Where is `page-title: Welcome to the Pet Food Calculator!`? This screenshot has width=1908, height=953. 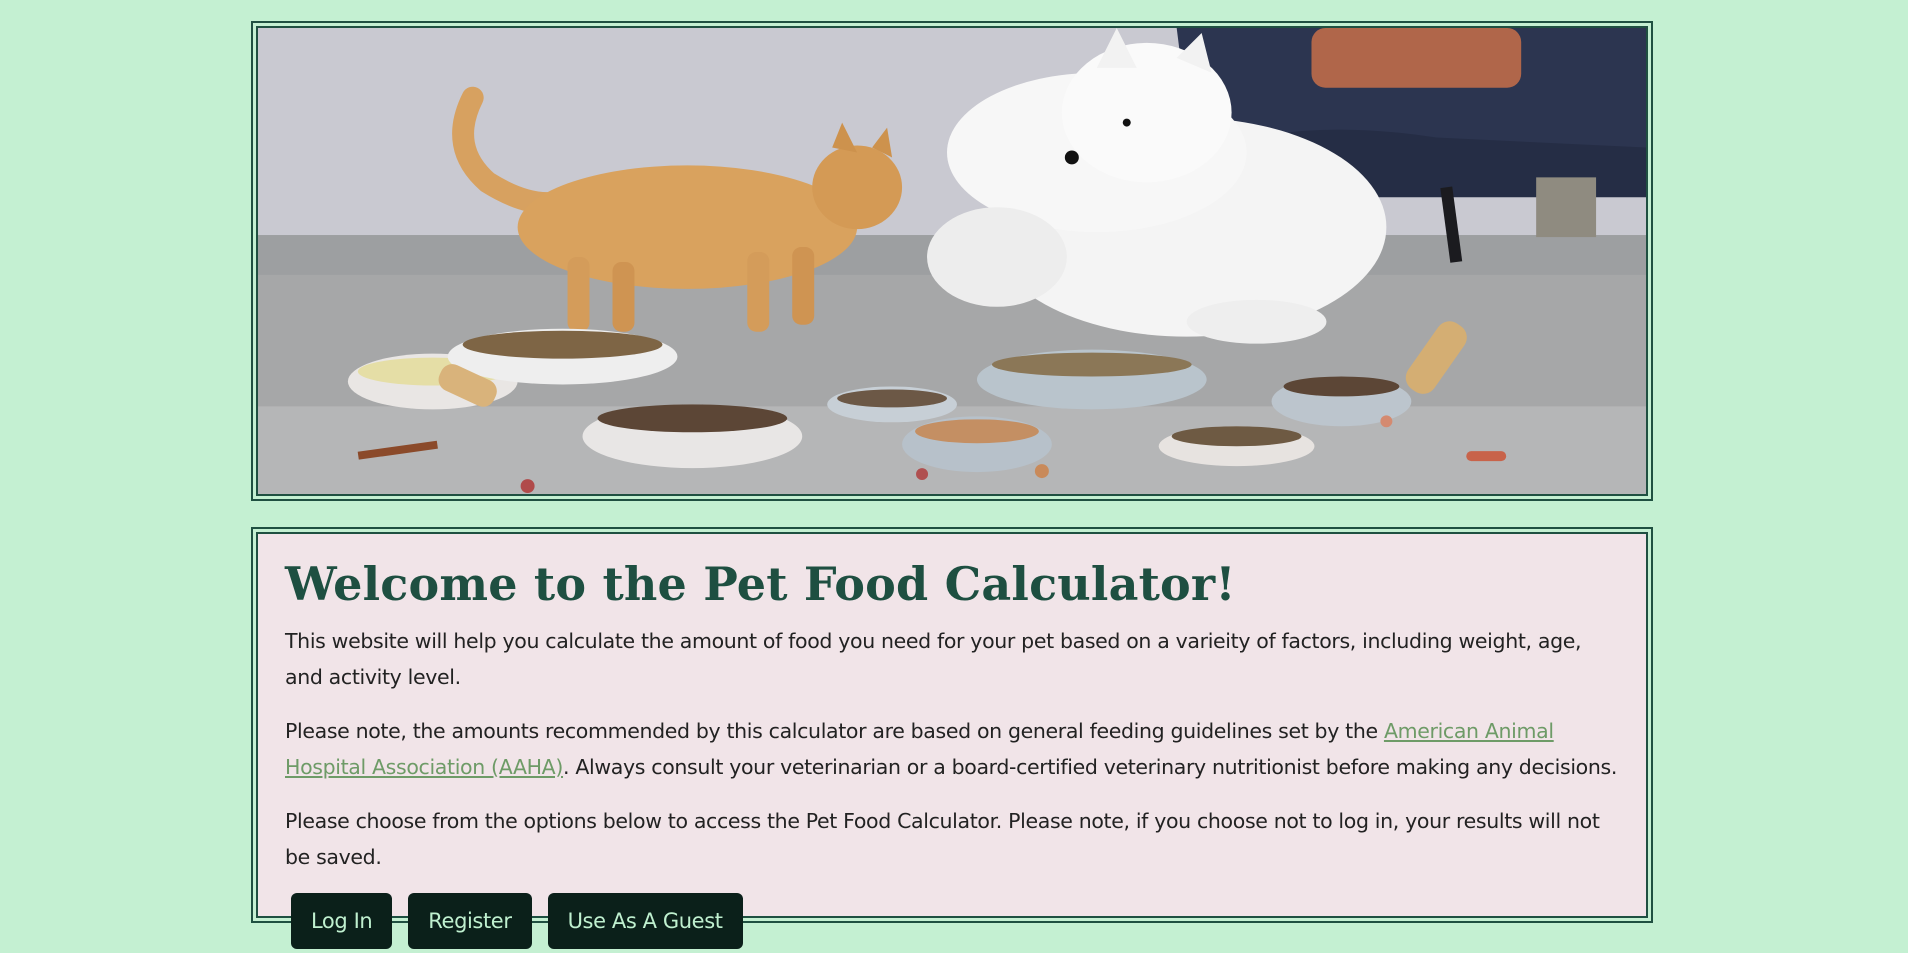
page-title: Welcome to the Pet Food Calculator! is located at coordinates (760, 584).